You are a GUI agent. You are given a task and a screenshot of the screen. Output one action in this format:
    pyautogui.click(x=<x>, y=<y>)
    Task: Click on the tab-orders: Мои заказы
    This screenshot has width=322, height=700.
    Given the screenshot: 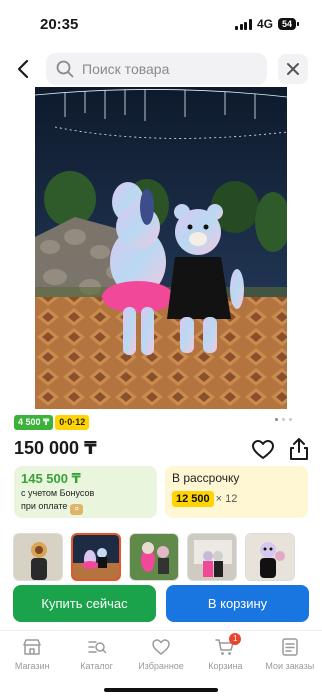 What is the action you would take?
    pyautogui.click(x=290, y=654)
    